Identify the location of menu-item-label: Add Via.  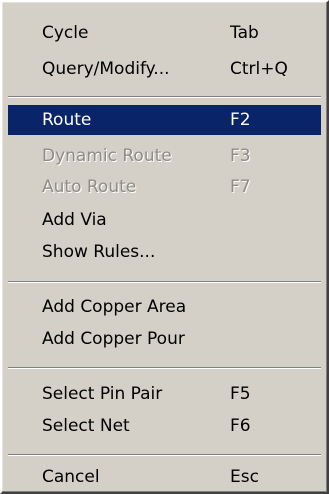
(74, 220).